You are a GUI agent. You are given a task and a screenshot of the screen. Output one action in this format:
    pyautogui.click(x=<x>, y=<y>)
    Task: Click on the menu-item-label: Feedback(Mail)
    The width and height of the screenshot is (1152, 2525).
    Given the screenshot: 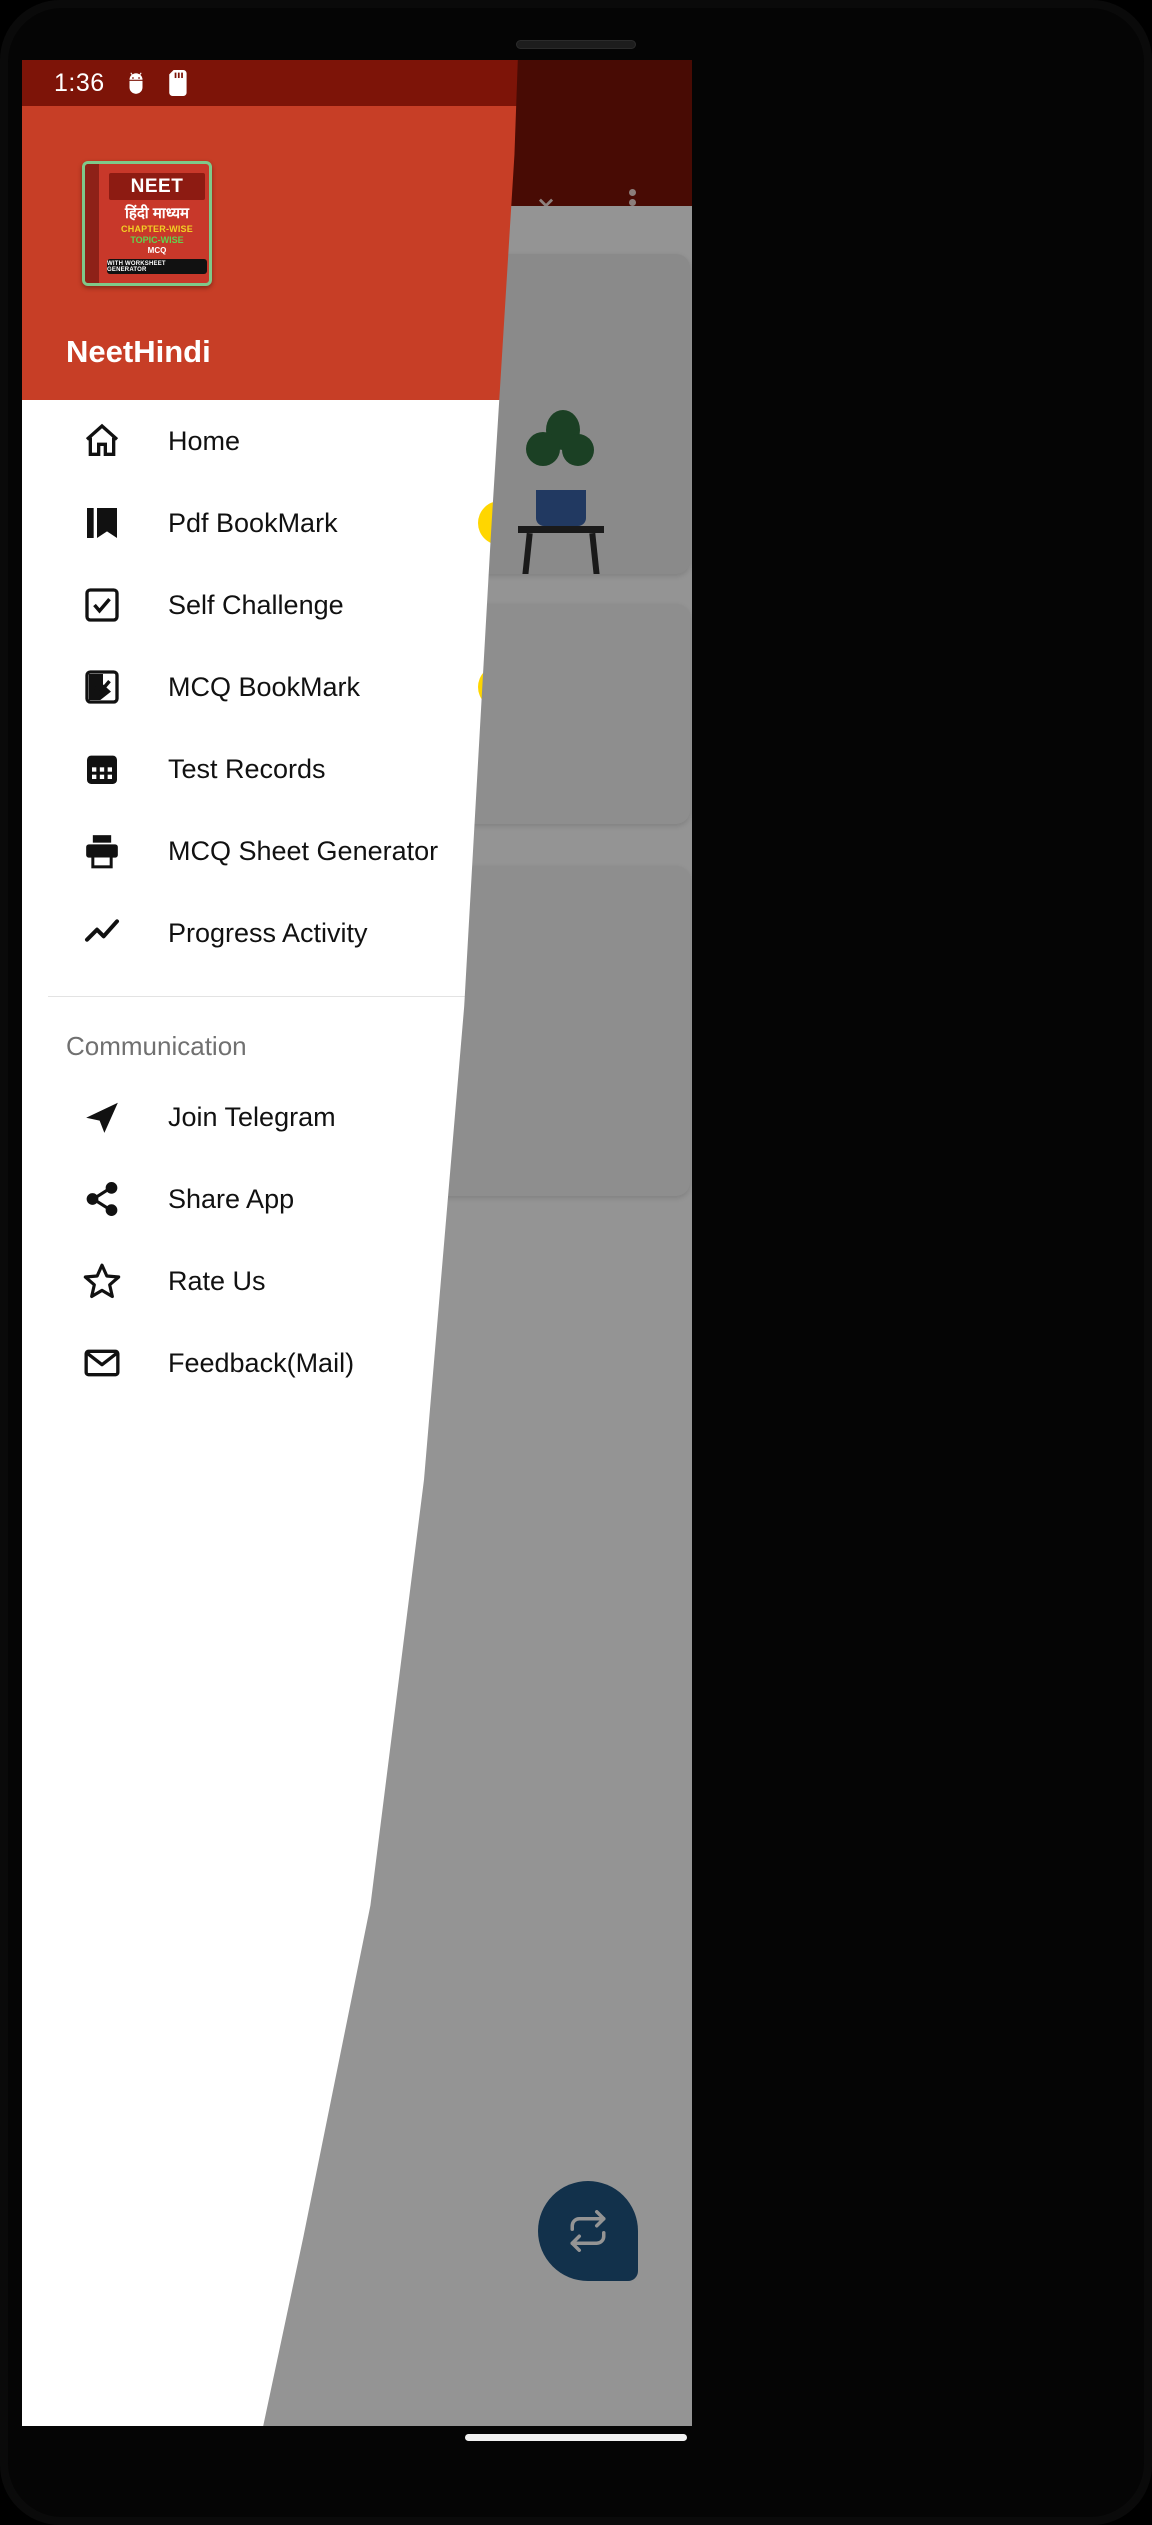 What is the action you would take?
    pyautogui.click(x=261, y=1362)
    